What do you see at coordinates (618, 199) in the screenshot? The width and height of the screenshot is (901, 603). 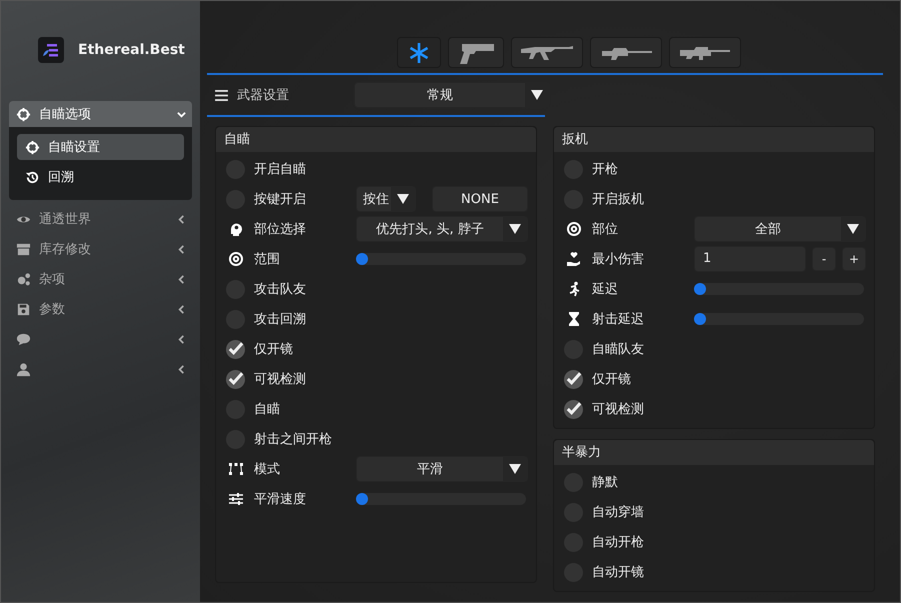 I see `option-label: 开启扳机` at bounding box center [618, 199].